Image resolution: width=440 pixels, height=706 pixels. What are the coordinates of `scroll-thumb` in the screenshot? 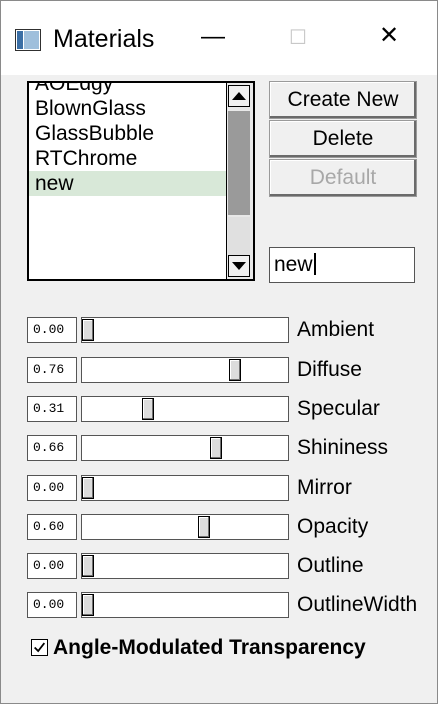 It's located at (239, 163).